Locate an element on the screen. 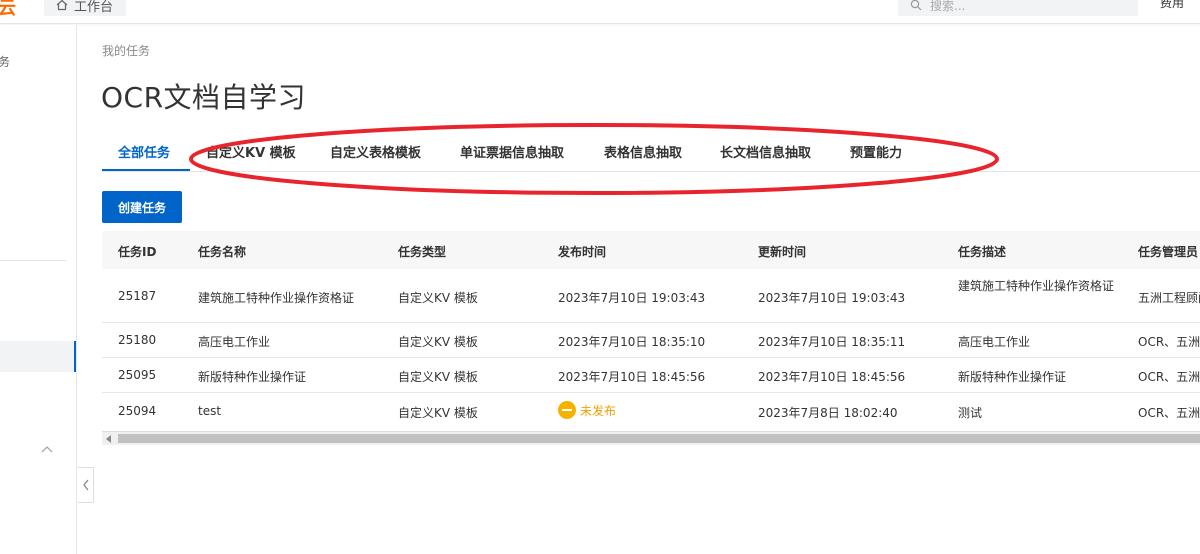 The height and width of the screenshot is (554, 1200). cell-name: test is located at coordinates (209, 411).